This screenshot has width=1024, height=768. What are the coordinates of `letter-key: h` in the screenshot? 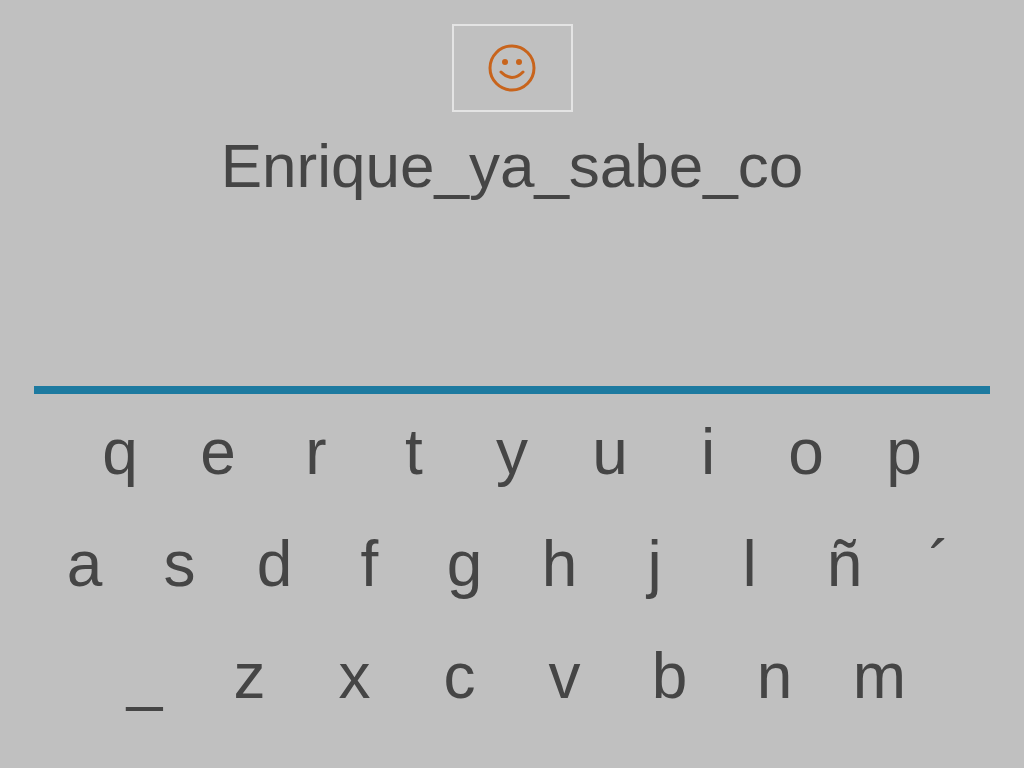 It's located at (559, 564).